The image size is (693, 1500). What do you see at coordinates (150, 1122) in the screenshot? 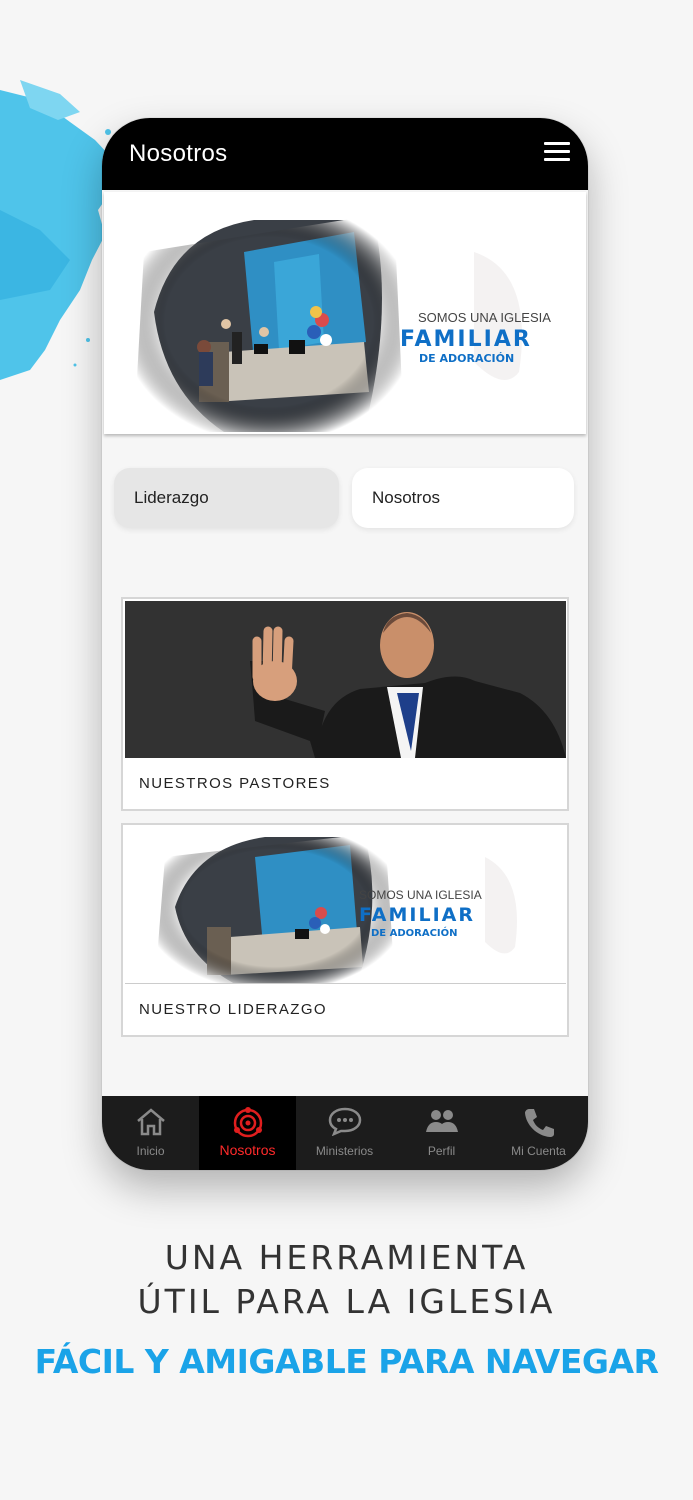
I see `home-icon` at bounding box center [150, 1122].